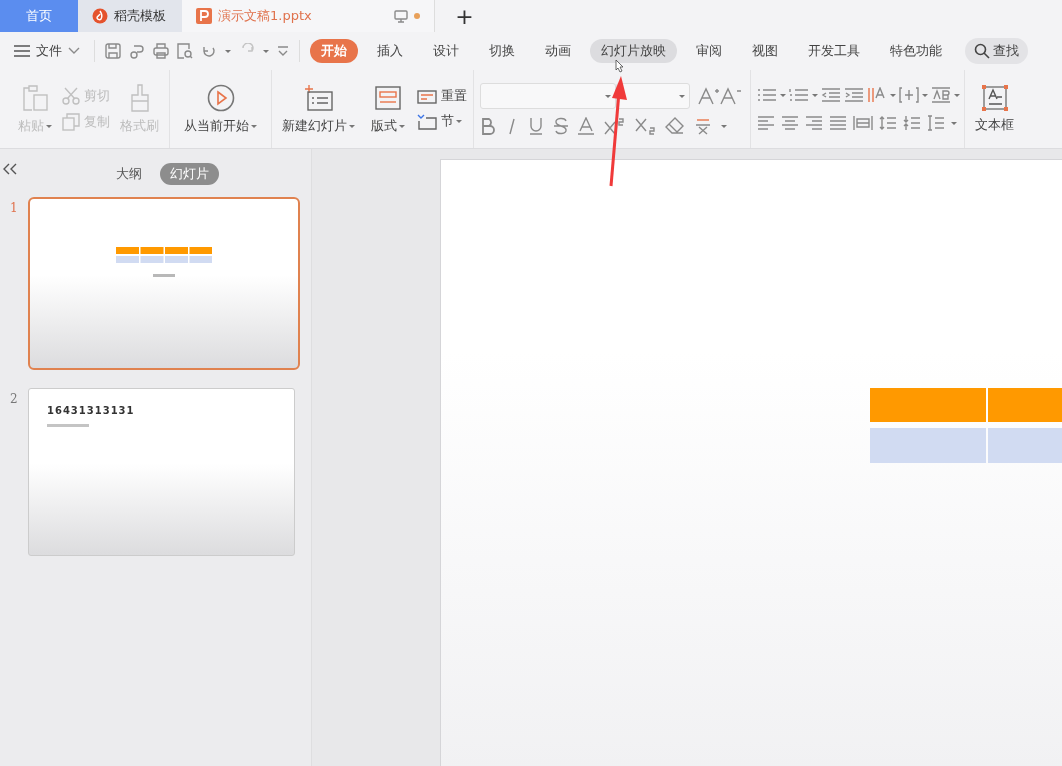 Image resolution: width=1062 pixels, height=766 pixels. What do you see at coordinates (318, 97) in the screenshot?
I see `new-slide-icon` at bounding box center [318, 97].